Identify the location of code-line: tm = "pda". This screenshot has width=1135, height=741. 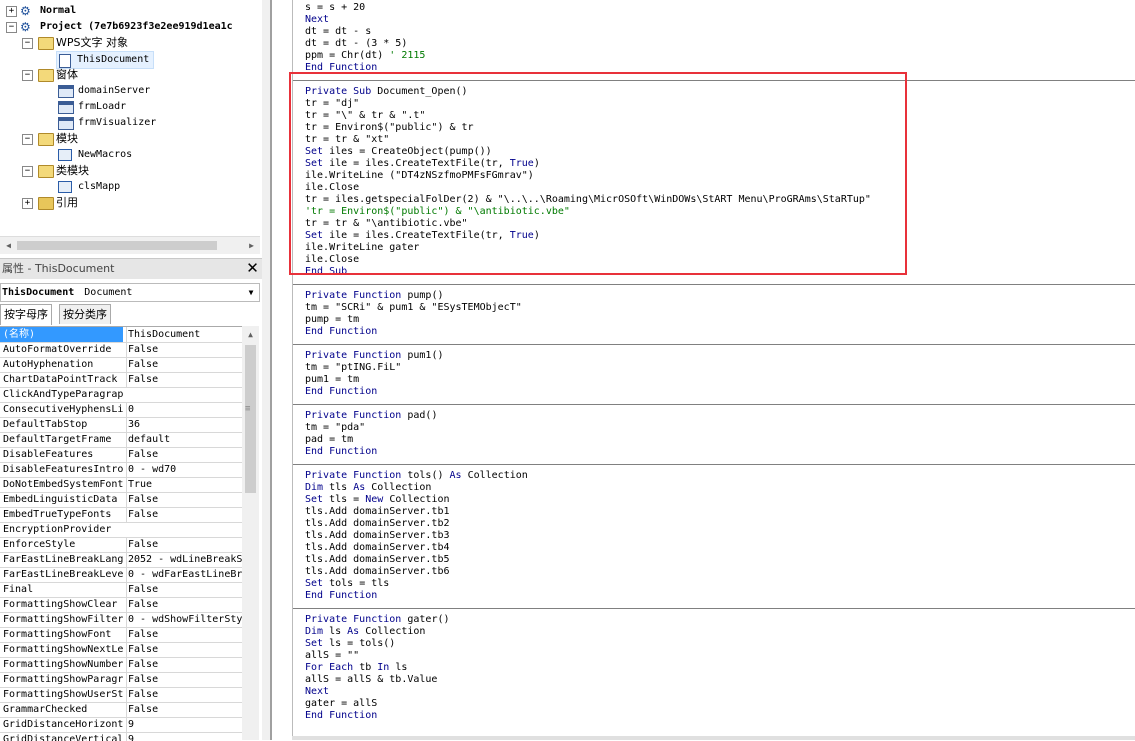
(335, 428).